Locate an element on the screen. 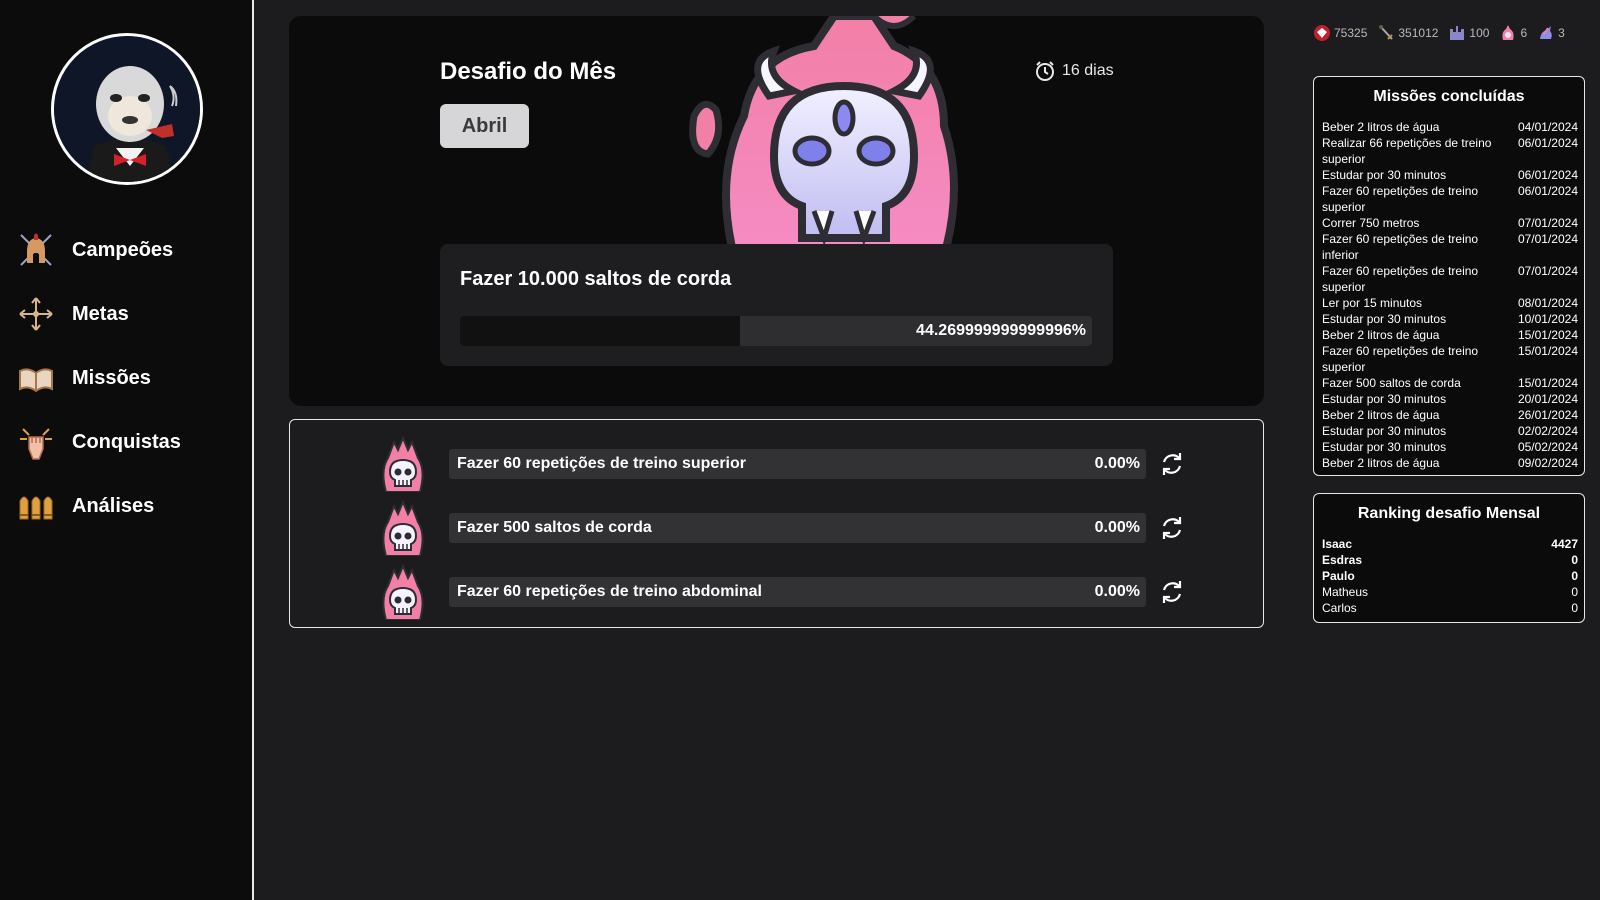 Image resolution: width=1600 pixels, height=900 pixels. completed-mission-name: Ler por 15 minutos is located at coordinates (1372, 303).